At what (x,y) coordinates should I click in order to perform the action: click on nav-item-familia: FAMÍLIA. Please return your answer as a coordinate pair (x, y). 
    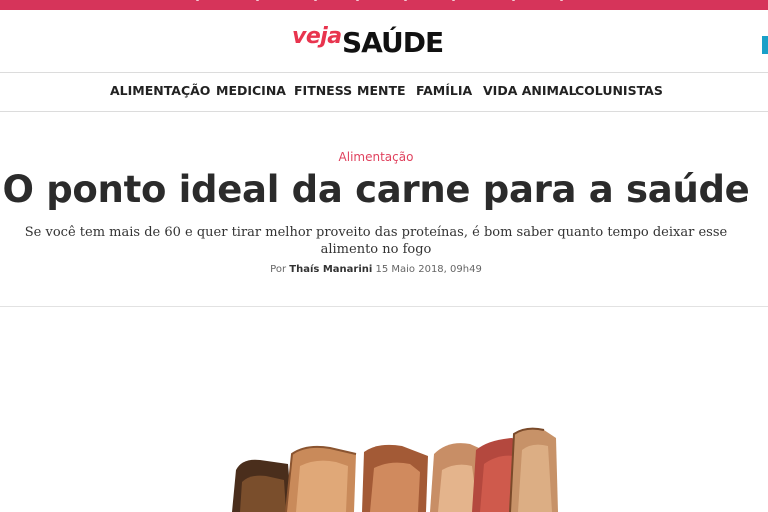
    Looking at the image, I should click on (444, 90).